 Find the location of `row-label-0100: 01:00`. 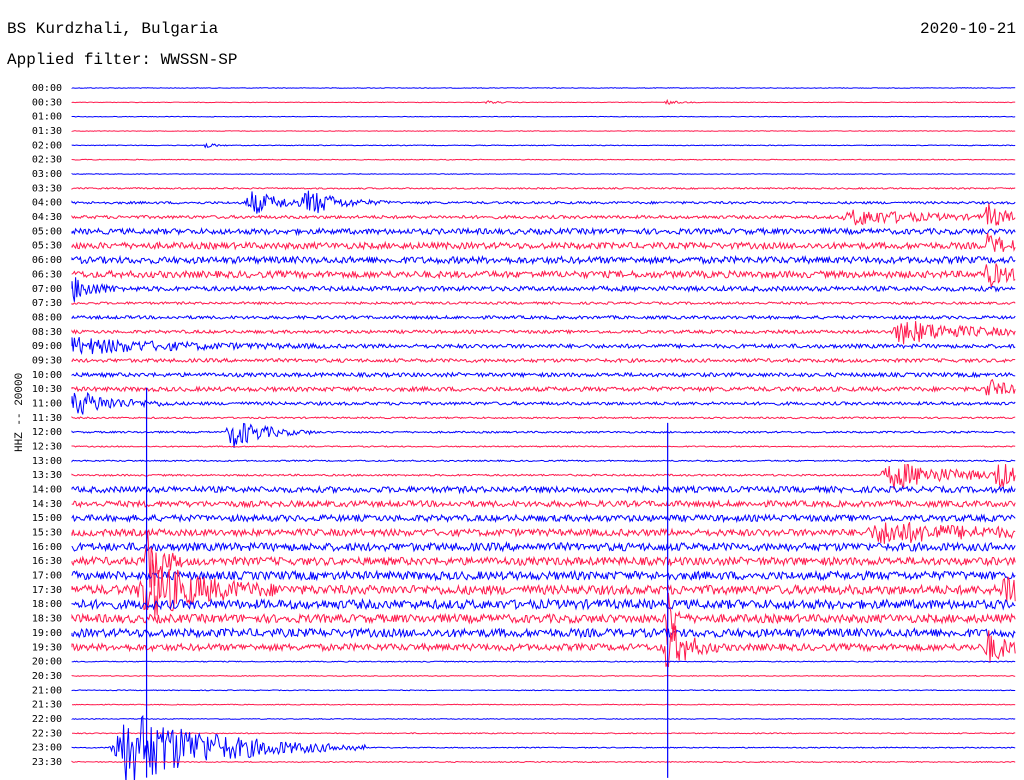

row-label-0100: 01:00 is located at coordinates (47, 117).